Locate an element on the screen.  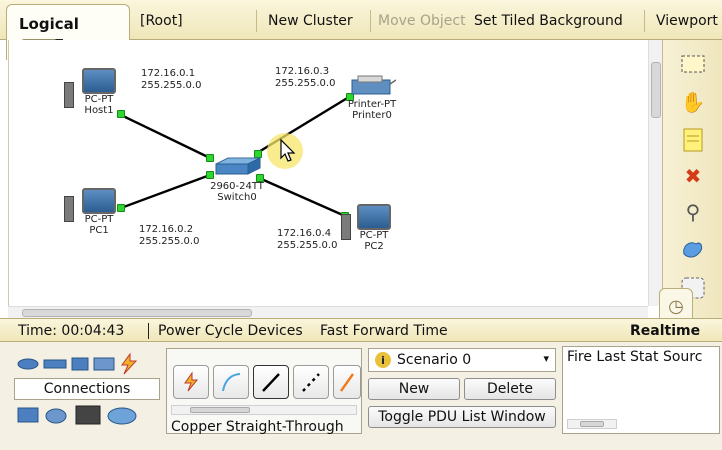
info-icon: i is located at coordinates (383, 360).